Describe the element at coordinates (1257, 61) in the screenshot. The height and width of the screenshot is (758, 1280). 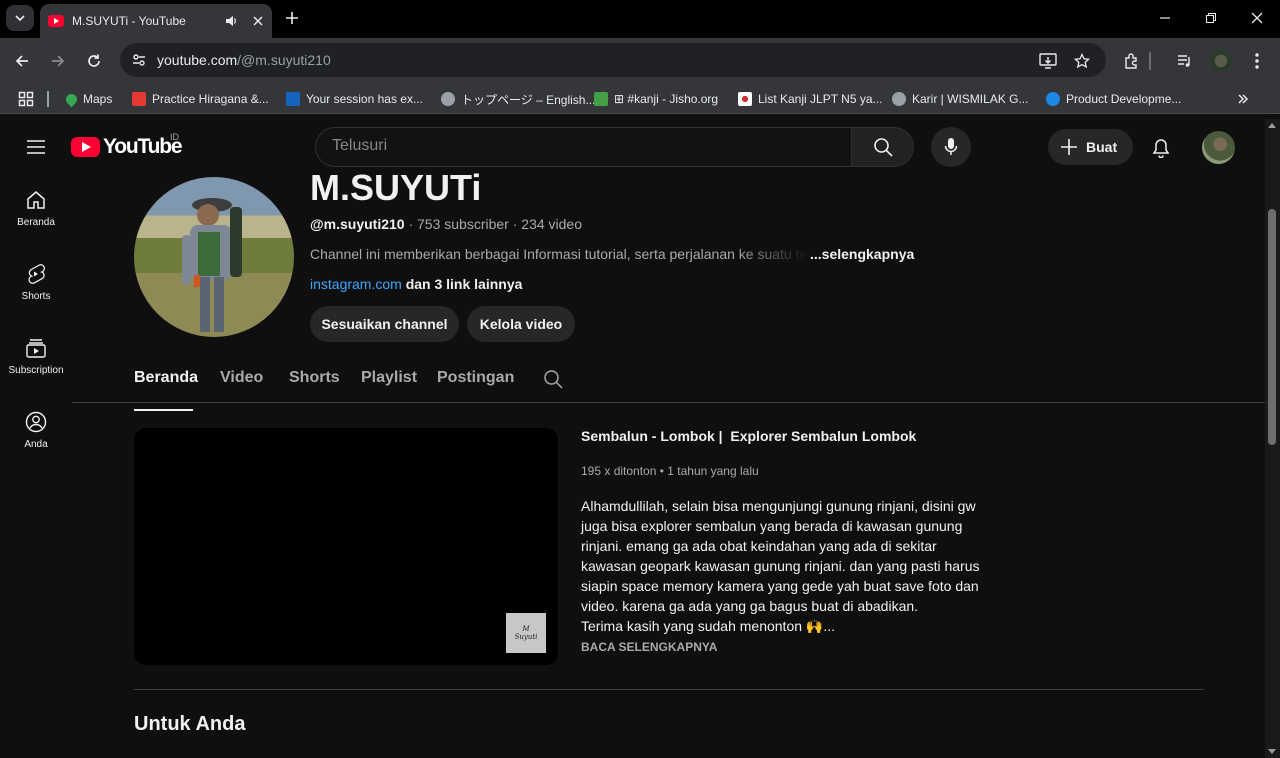
I see `browser-menu-icon` at that location.